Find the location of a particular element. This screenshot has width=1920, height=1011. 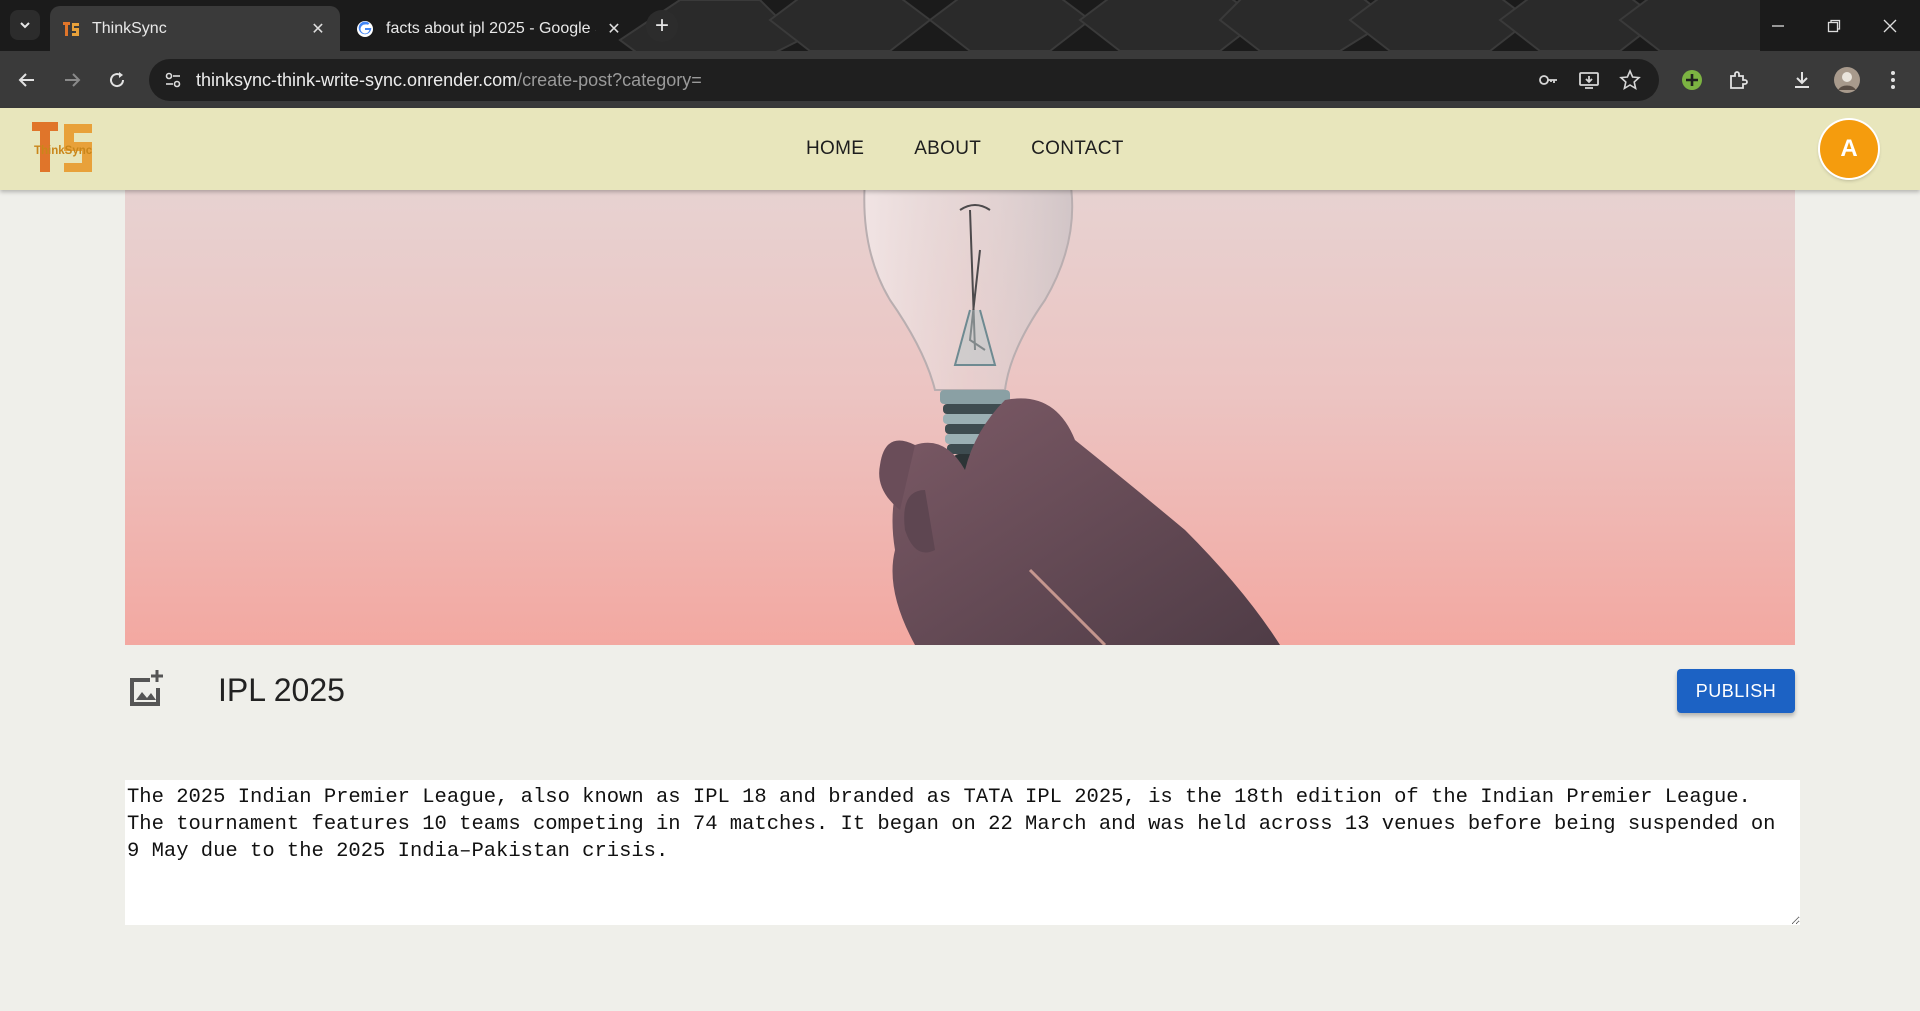

add-image-button is located at coordinates (146, 688).